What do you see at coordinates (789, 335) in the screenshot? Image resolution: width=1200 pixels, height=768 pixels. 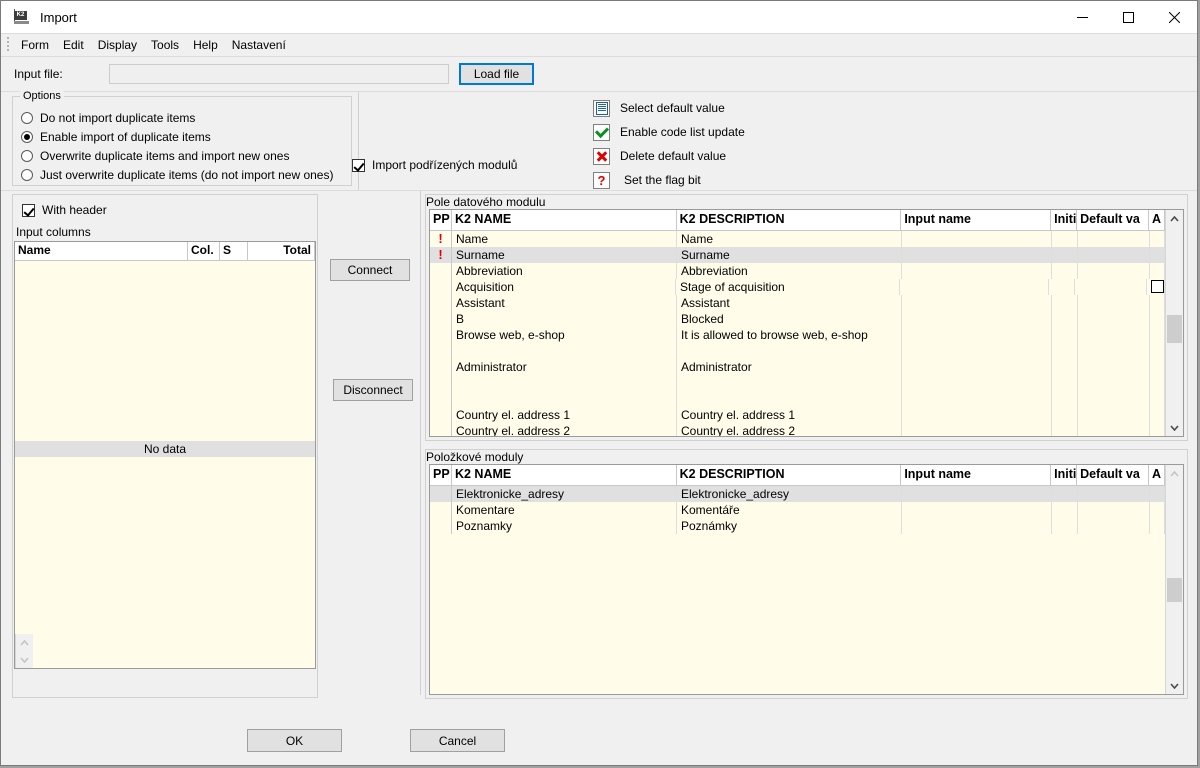 I see `cell-description: It is allowed to browse web, e-shop` at bounding box center [789, 335].